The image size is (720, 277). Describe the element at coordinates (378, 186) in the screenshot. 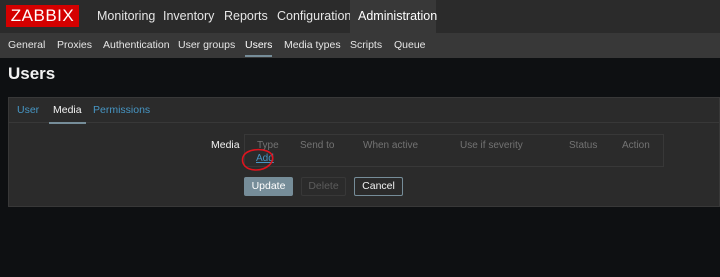

I see `cancel-button: Cancel` at that location.